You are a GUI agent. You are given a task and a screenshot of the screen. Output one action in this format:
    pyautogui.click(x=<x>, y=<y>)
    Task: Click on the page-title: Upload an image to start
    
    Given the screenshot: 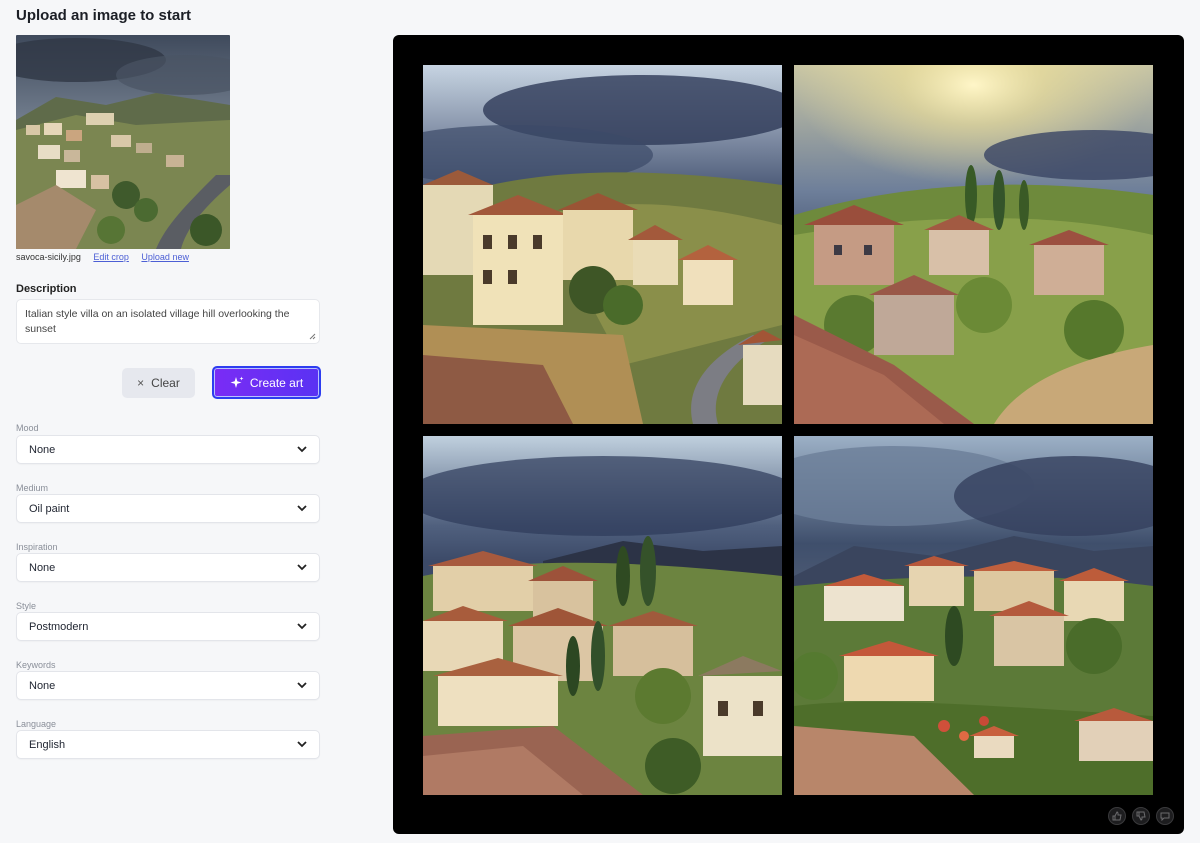 What is the action you would take?
    pyautogui.click(x=104, y=15)
    